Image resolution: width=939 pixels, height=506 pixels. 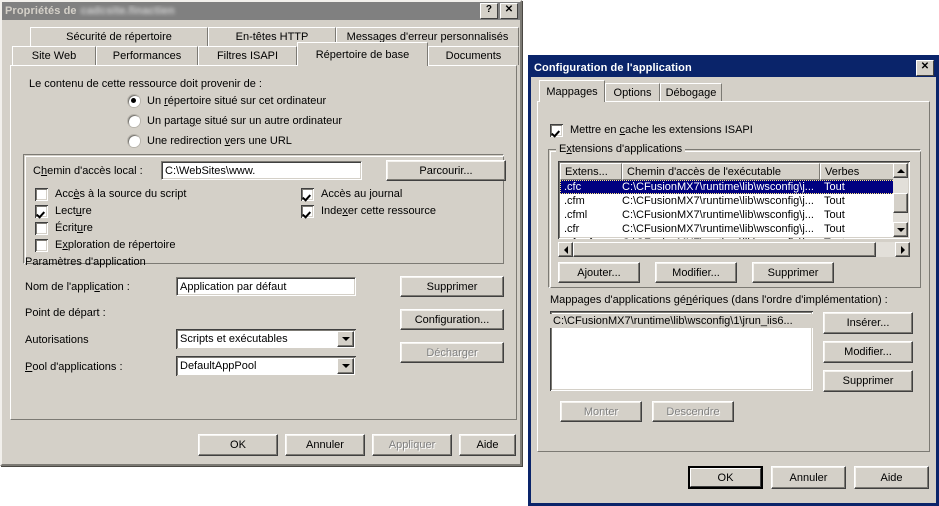 I want to click on tab-site-web: Site Web, so click(x=54, y=55).